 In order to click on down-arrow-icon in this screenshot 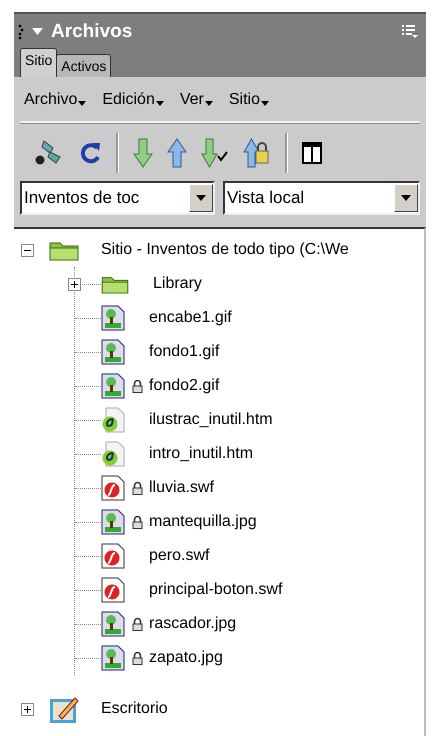, I will do `click(143, 153)`.